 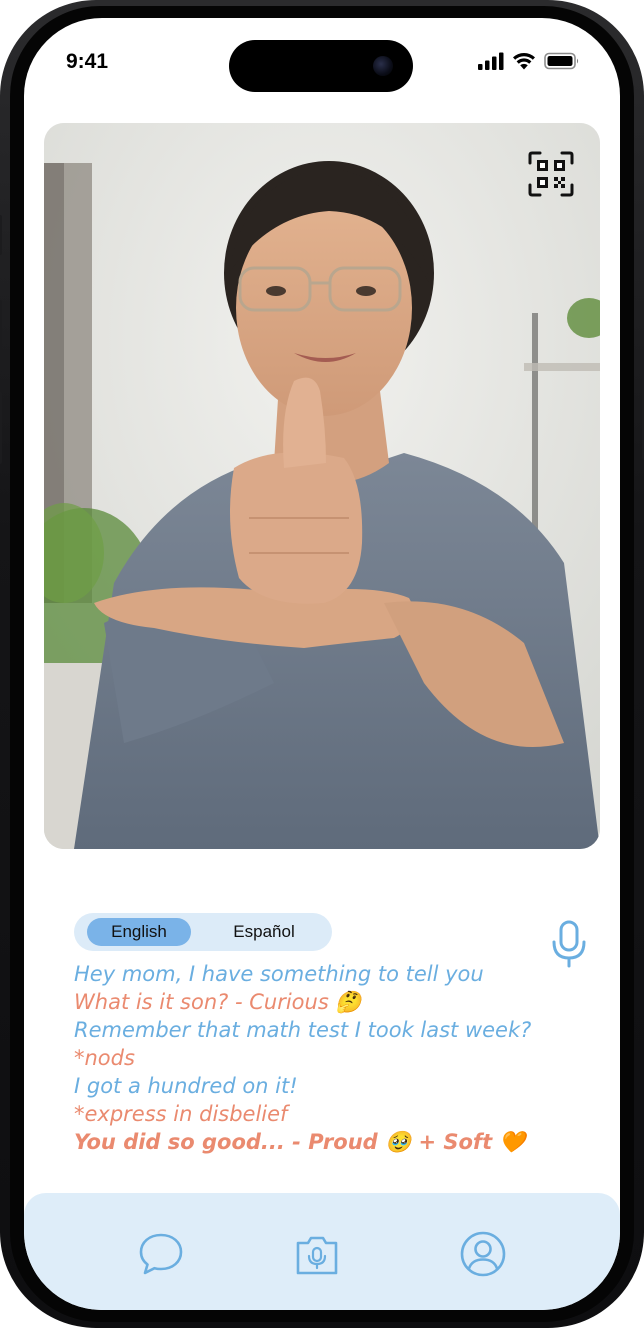 I want to click on wifi-icon, so click(x=524, y=63).